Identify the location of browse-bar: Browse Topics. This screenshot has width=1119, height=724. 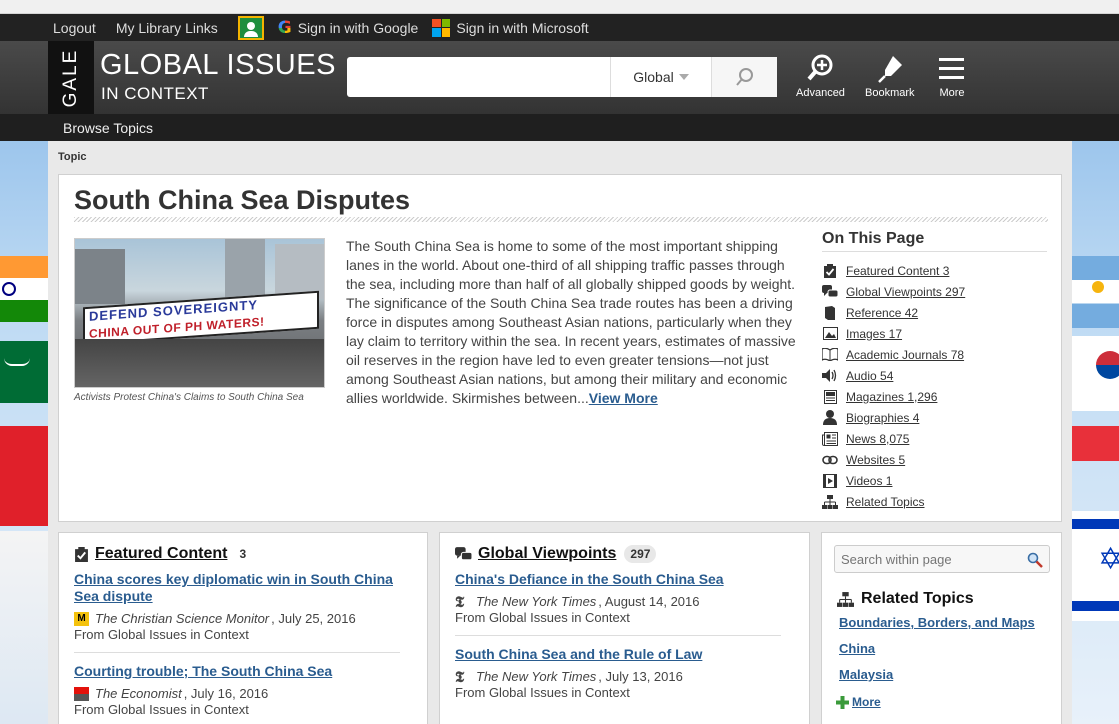
(559, 127).